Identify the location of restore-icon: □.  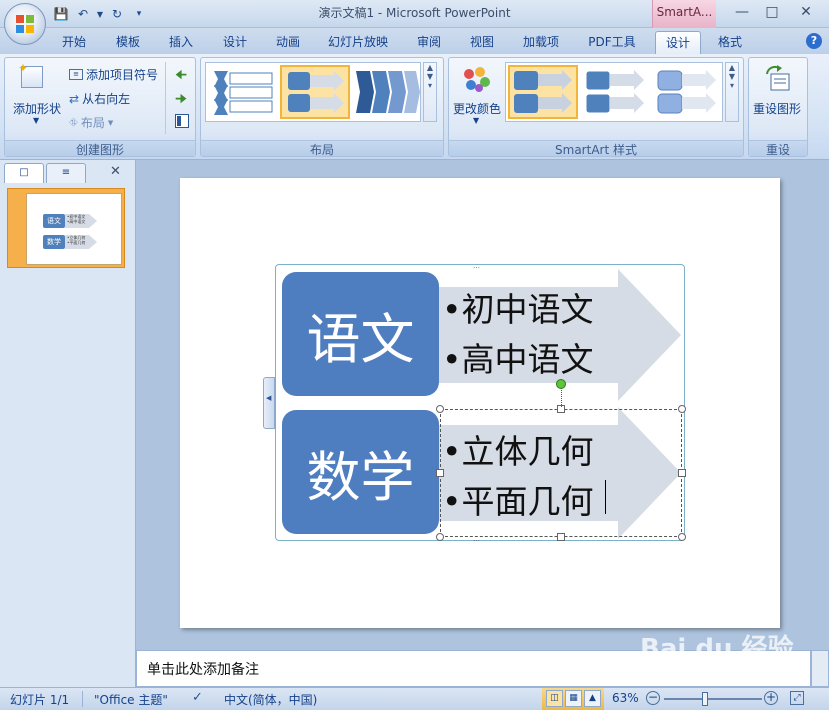
(772, 12).